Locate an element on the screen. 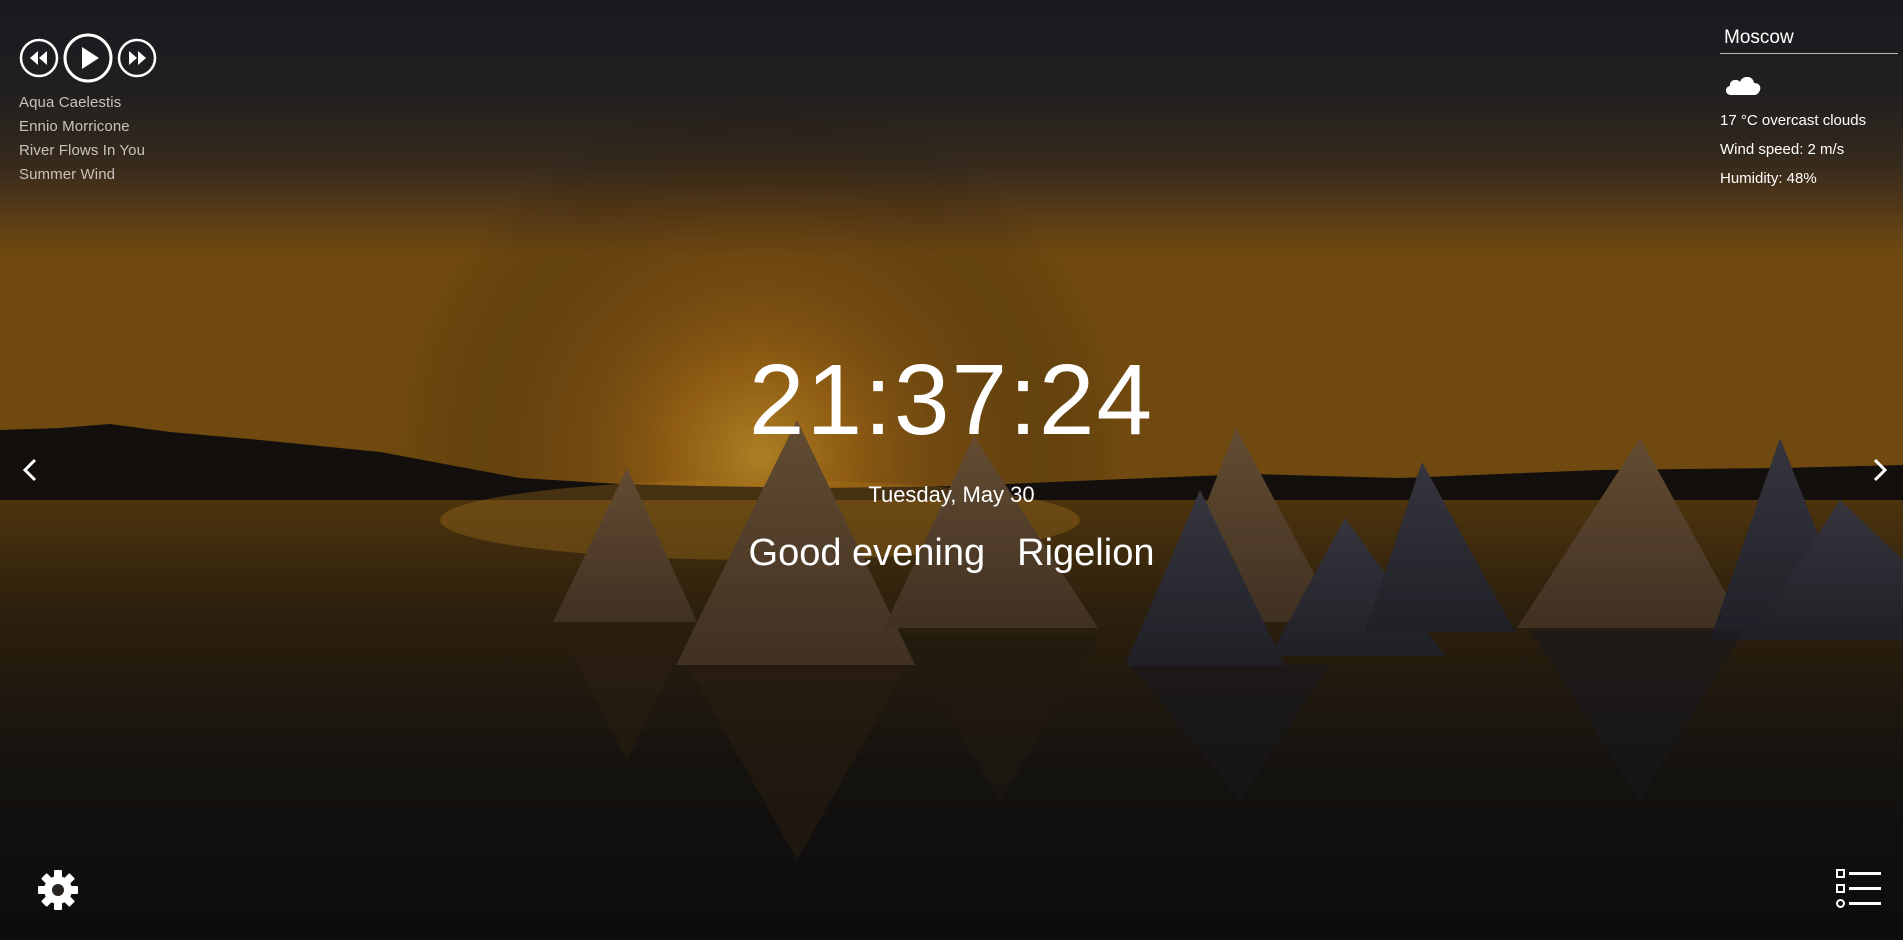 This screenshot has width=1903, height=940. weather-description: 17 °C overcast clouds is located at coordinates (1793, 120).